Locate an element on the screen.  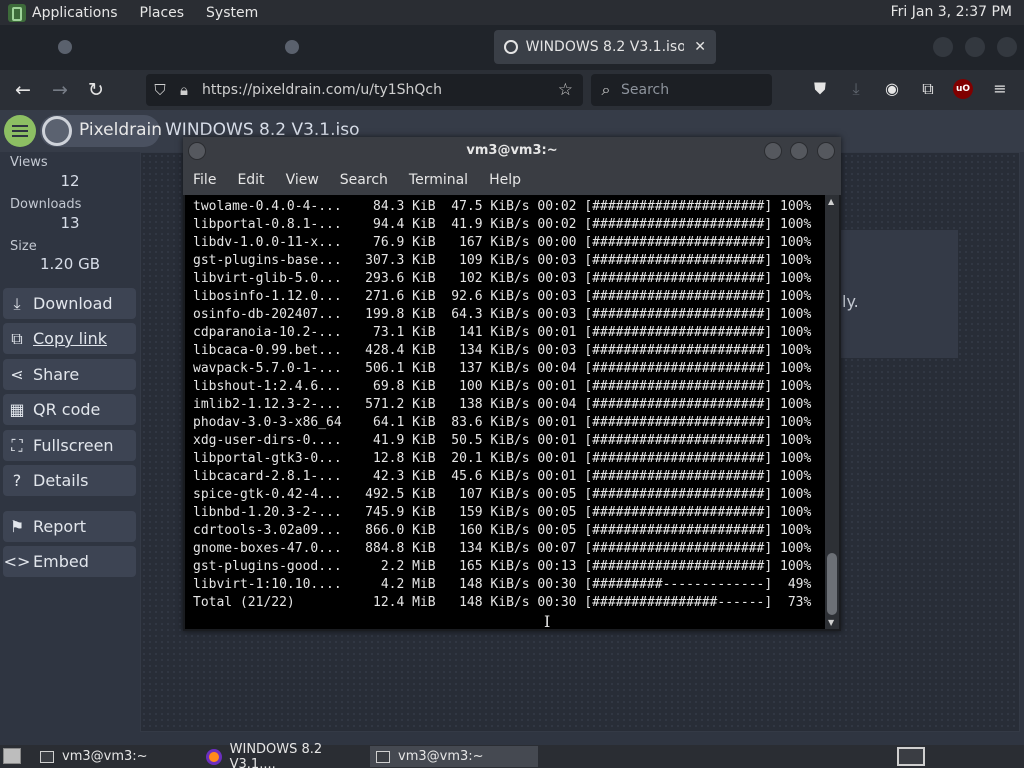
account-icon: ◉ is located at coordinates (892, 90).